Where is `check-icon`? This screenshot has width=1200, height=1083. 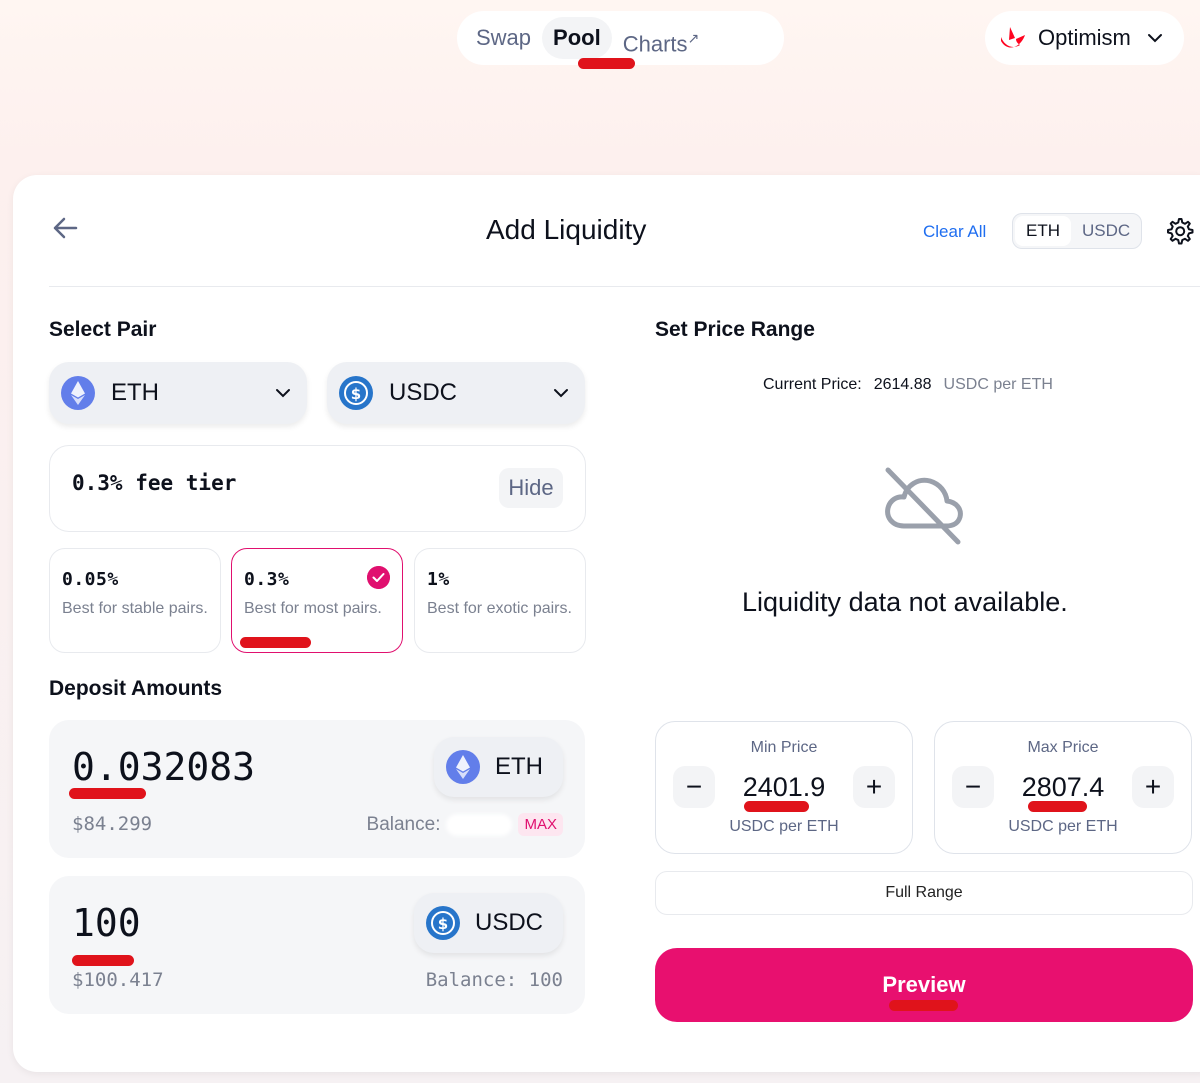
check-icon is located at coordinates (378, 577).